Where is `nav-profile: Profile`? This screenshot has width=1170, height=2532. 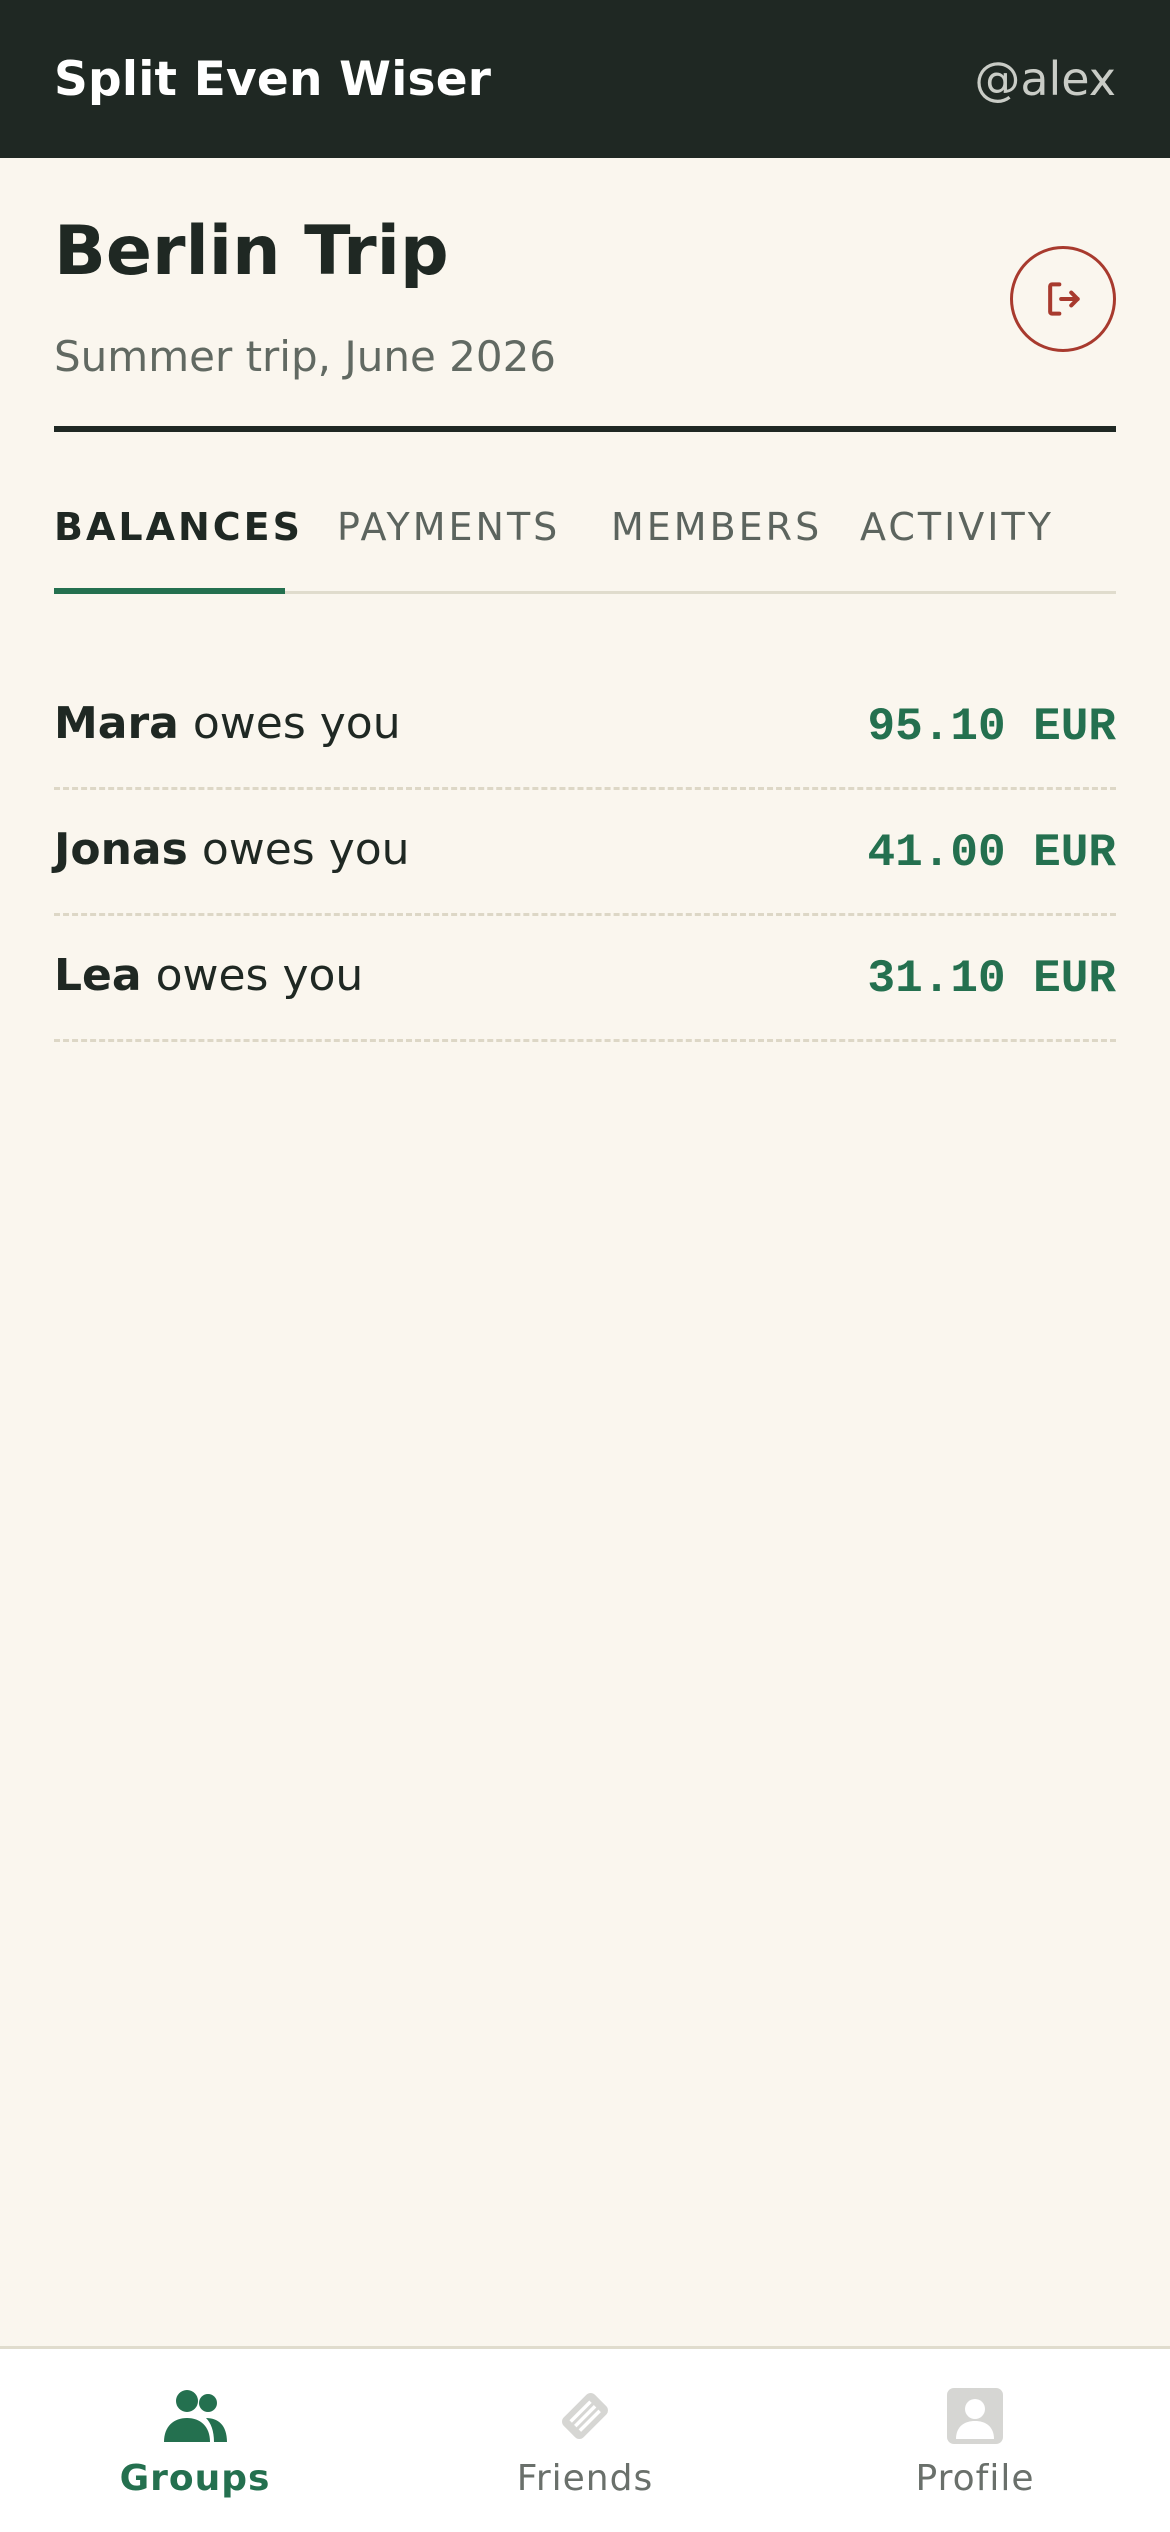
nav-profile: Profile is located at coordinates (975, 2440).